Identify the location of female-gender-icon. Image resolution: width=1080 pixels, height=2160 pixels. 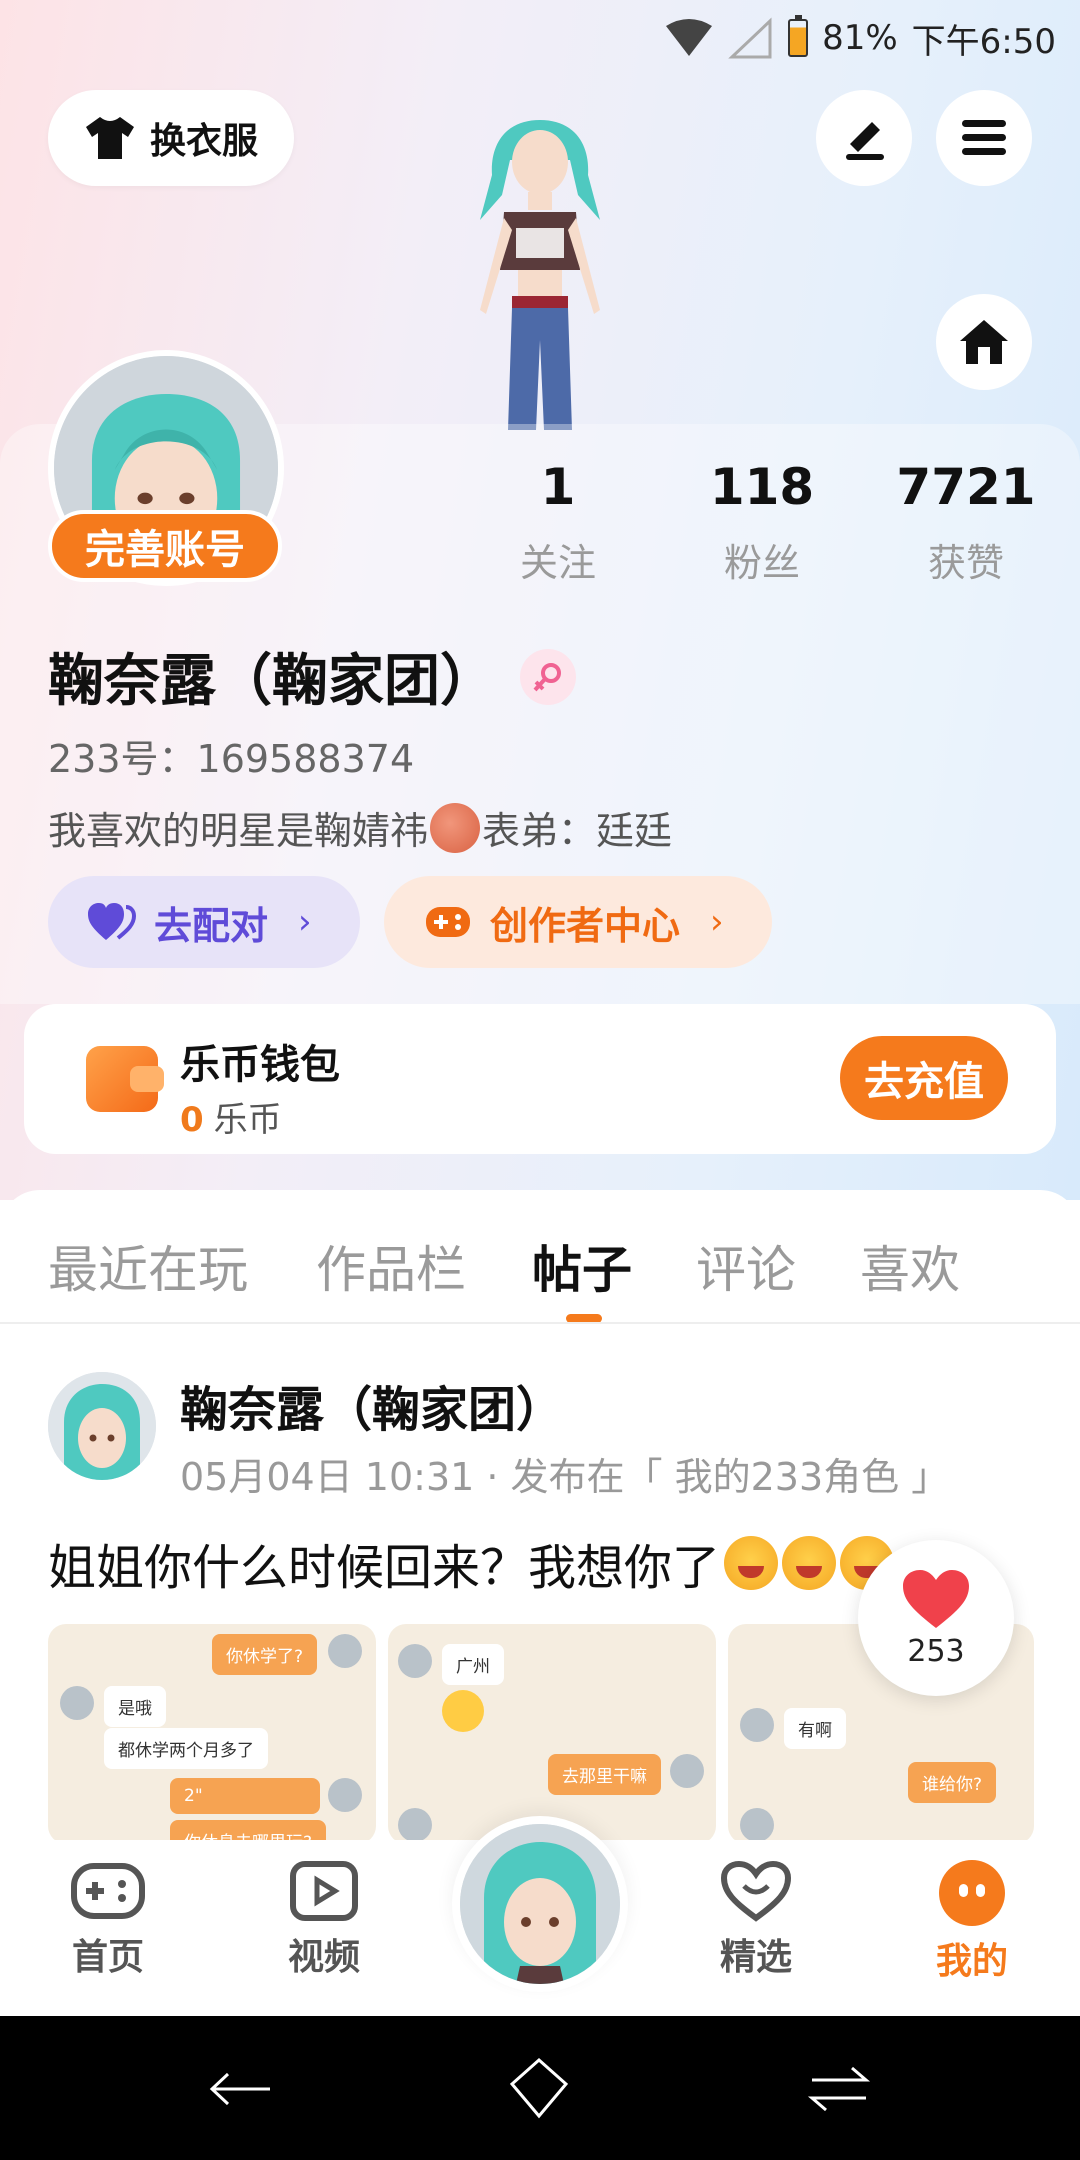
(548, 676).